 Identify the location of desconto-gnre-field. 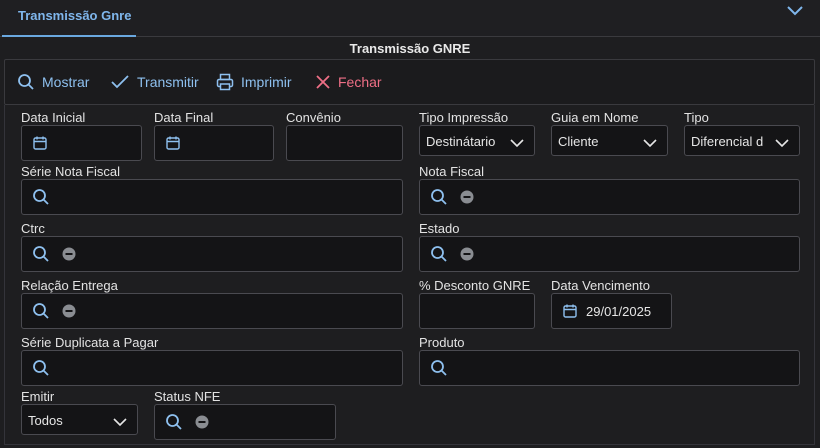
(477, 311).